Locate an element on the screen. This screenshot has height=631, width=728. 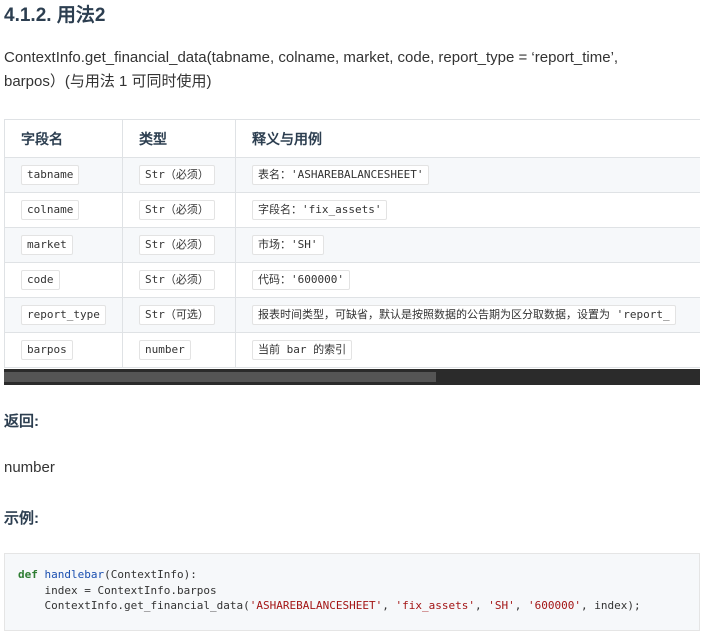
table-row: code Str（必须） 代码：'600000' is located at coordinates (352, 280).